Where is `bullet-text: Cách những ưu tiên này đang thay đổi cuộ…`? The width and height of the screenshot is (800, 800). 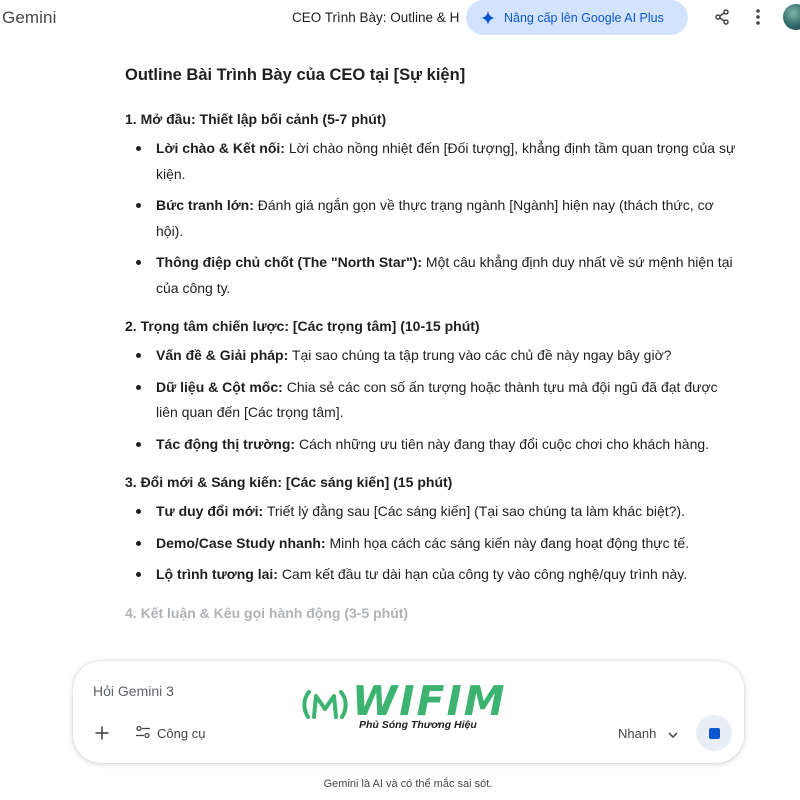
bullet-text: Cách những ưu tiên này đang thay đổi cuộ… is located at coordinates (502, 443).